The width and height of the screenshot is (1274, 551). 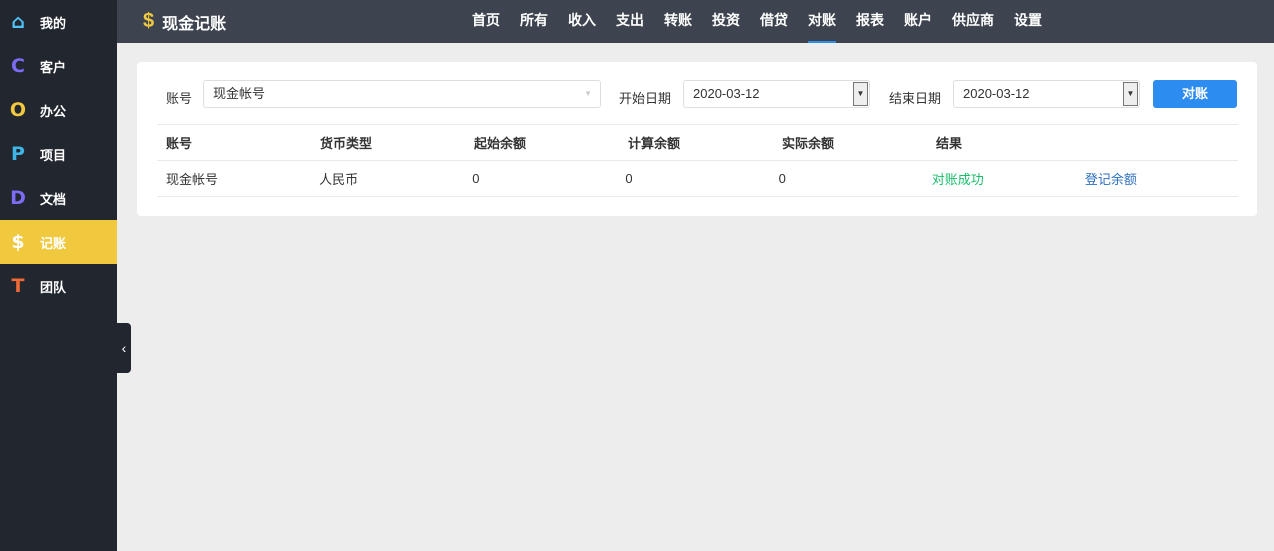 What do you see at coordinates (53, 111) in the screenshot?
I see `sidebar-item-label: 办公` at bounding box center [53, 111].